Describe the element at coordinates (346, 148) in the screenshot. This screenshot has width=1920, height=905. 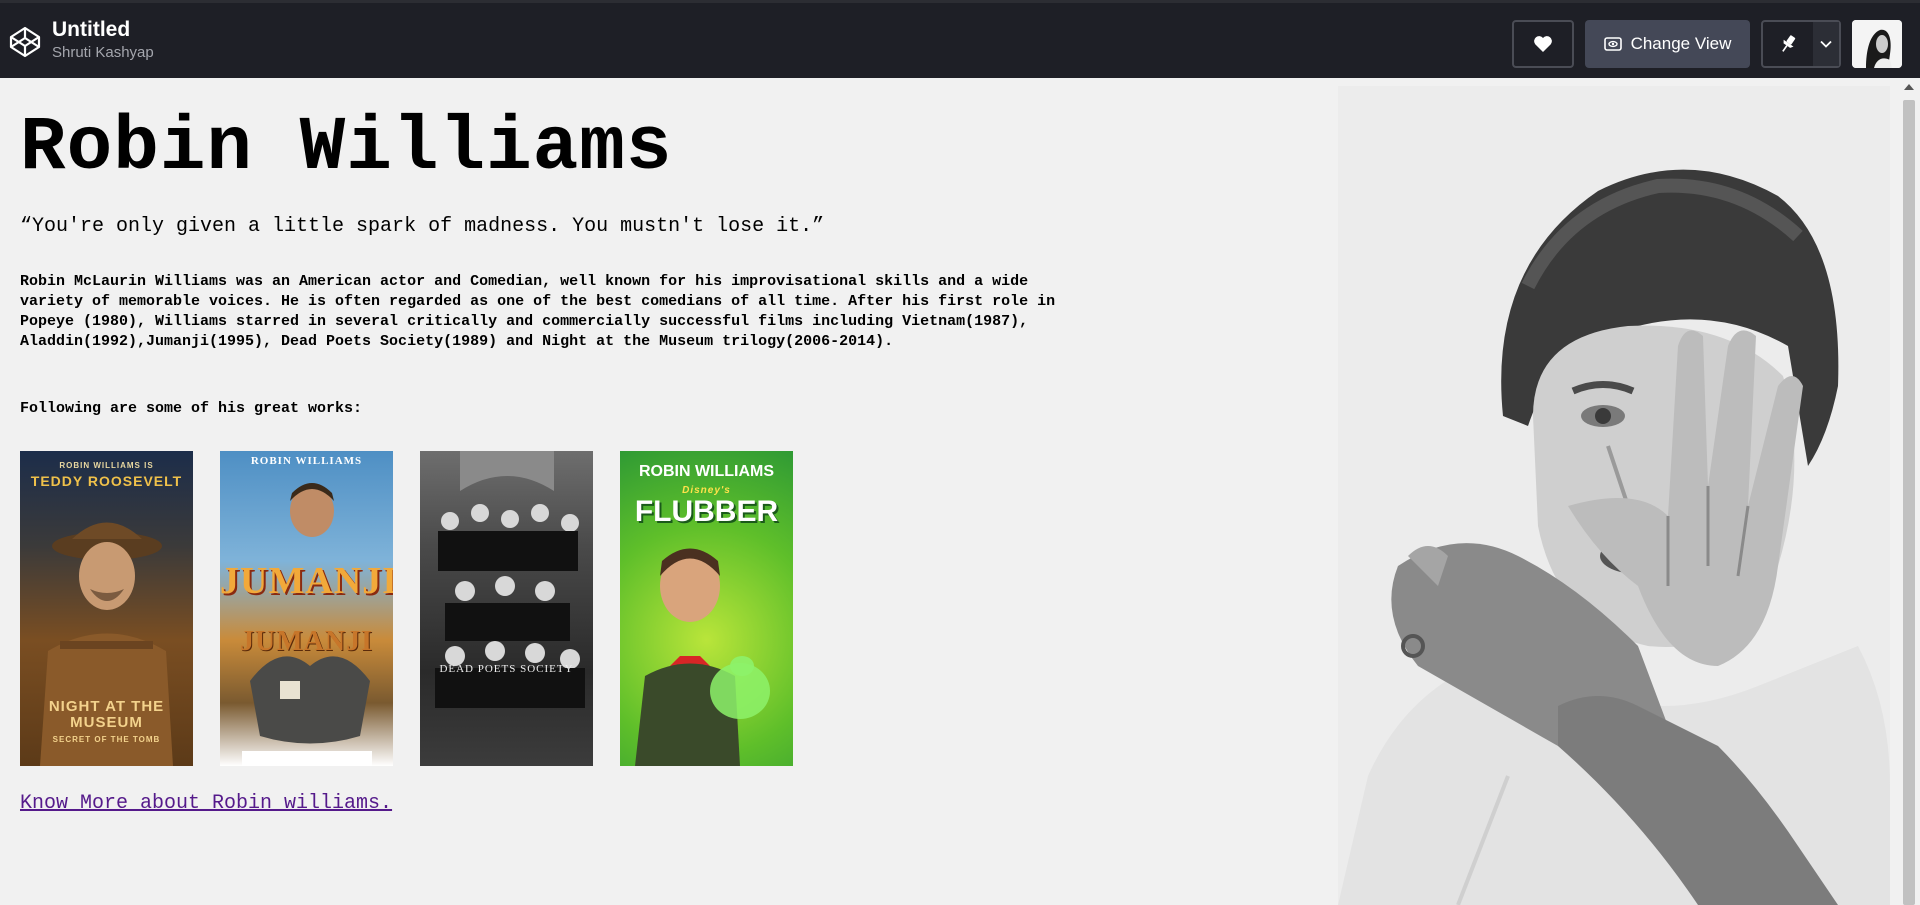
I see `page-title: Robin Williams` at that location.